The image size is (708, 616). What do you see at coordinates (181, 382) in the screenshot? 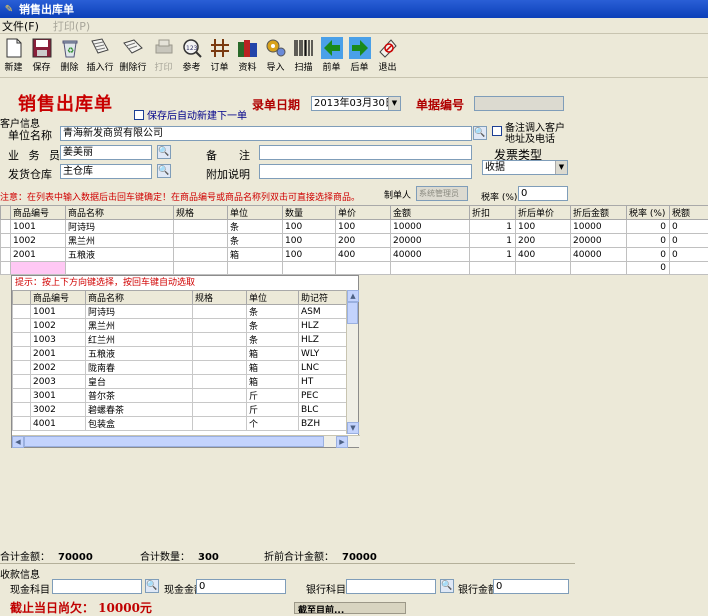
I see `list-item: 2003皇台箱HT` at bounding box center [181, 382].